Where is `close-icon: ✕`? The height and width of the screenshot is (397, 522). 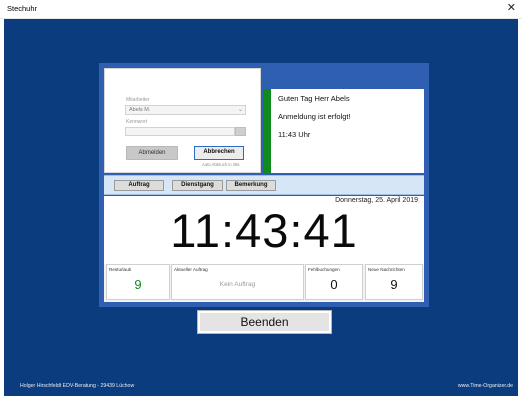 close-icon: ✕ is located at coordinates (511, 8).